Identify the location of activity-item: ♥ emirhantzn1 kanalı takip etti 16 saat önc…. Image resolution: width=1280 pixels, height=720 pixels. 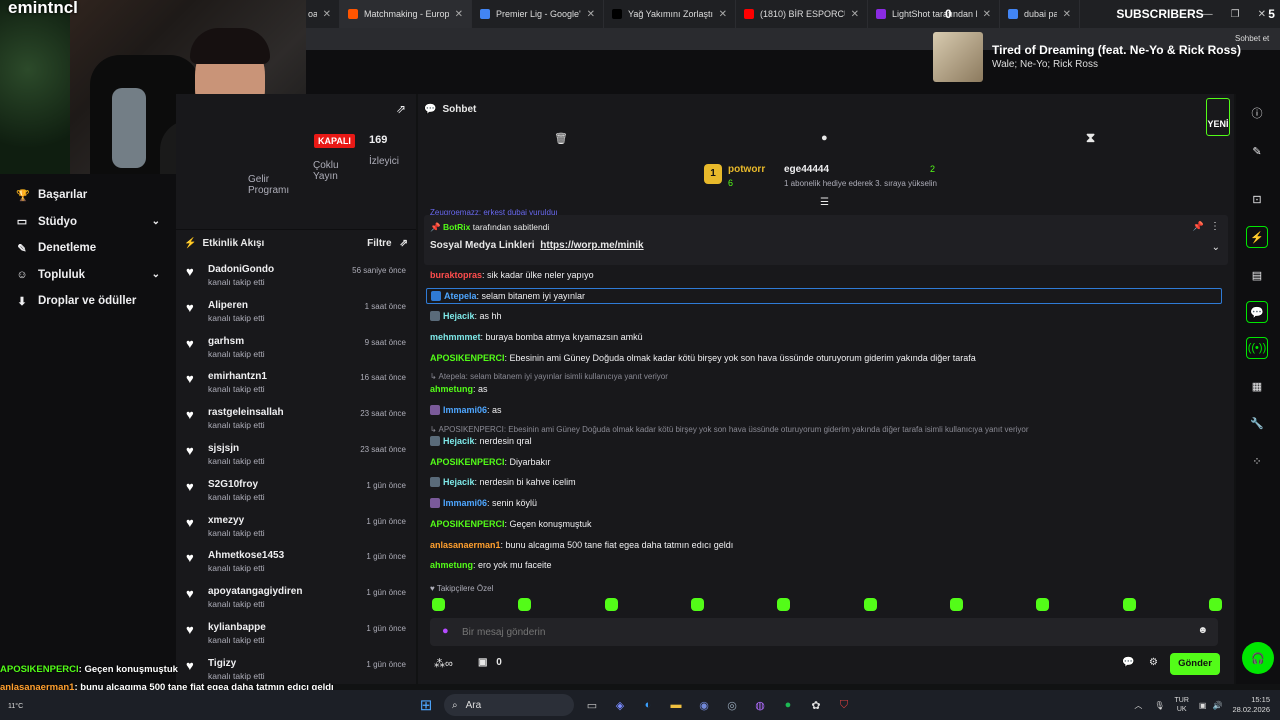
(296, 385).